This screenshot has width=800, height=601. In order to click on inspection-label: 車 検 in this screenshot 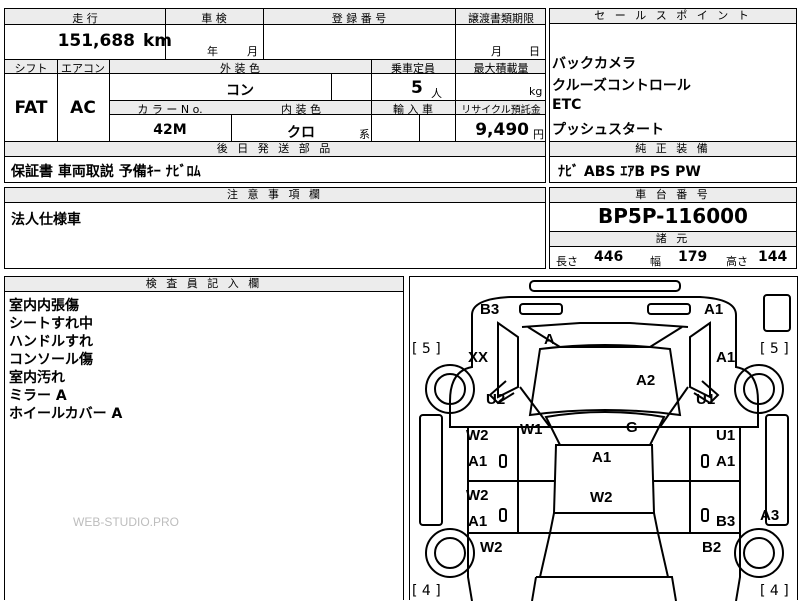, I will do `click(214, 18)`.